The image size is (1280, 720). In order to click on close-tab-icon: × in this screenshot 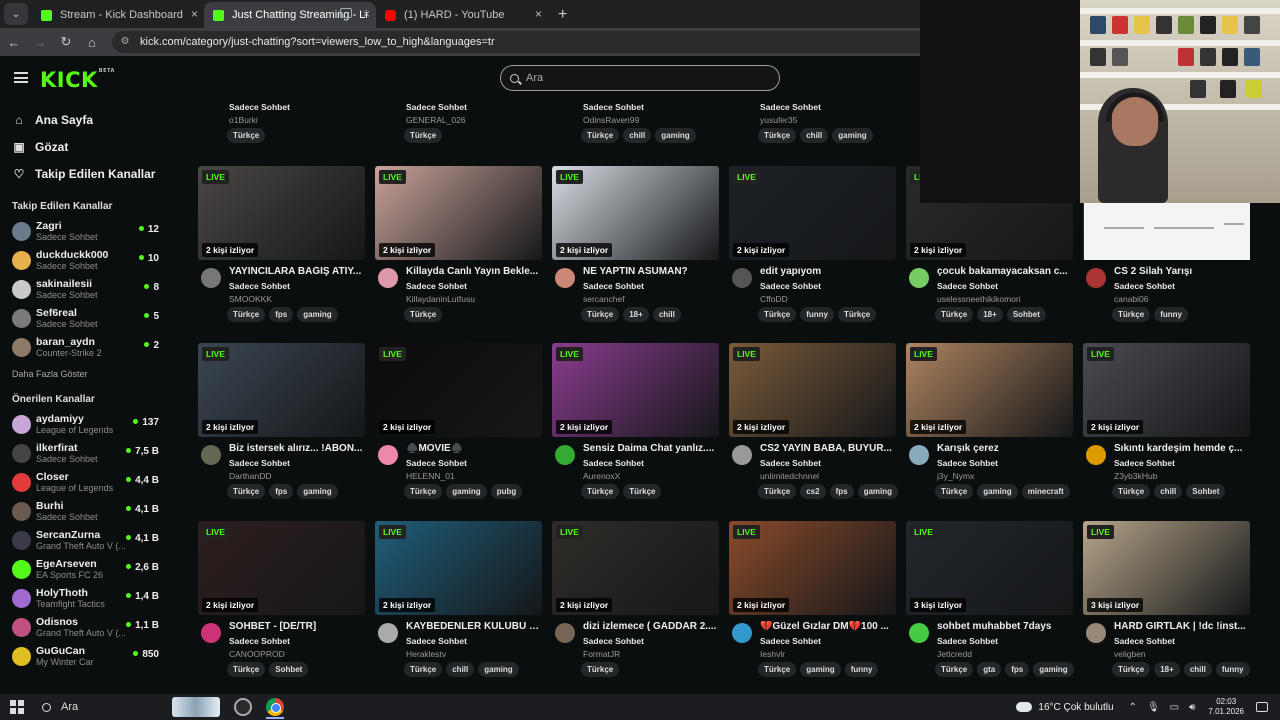, I will do `click(366, 14)`.